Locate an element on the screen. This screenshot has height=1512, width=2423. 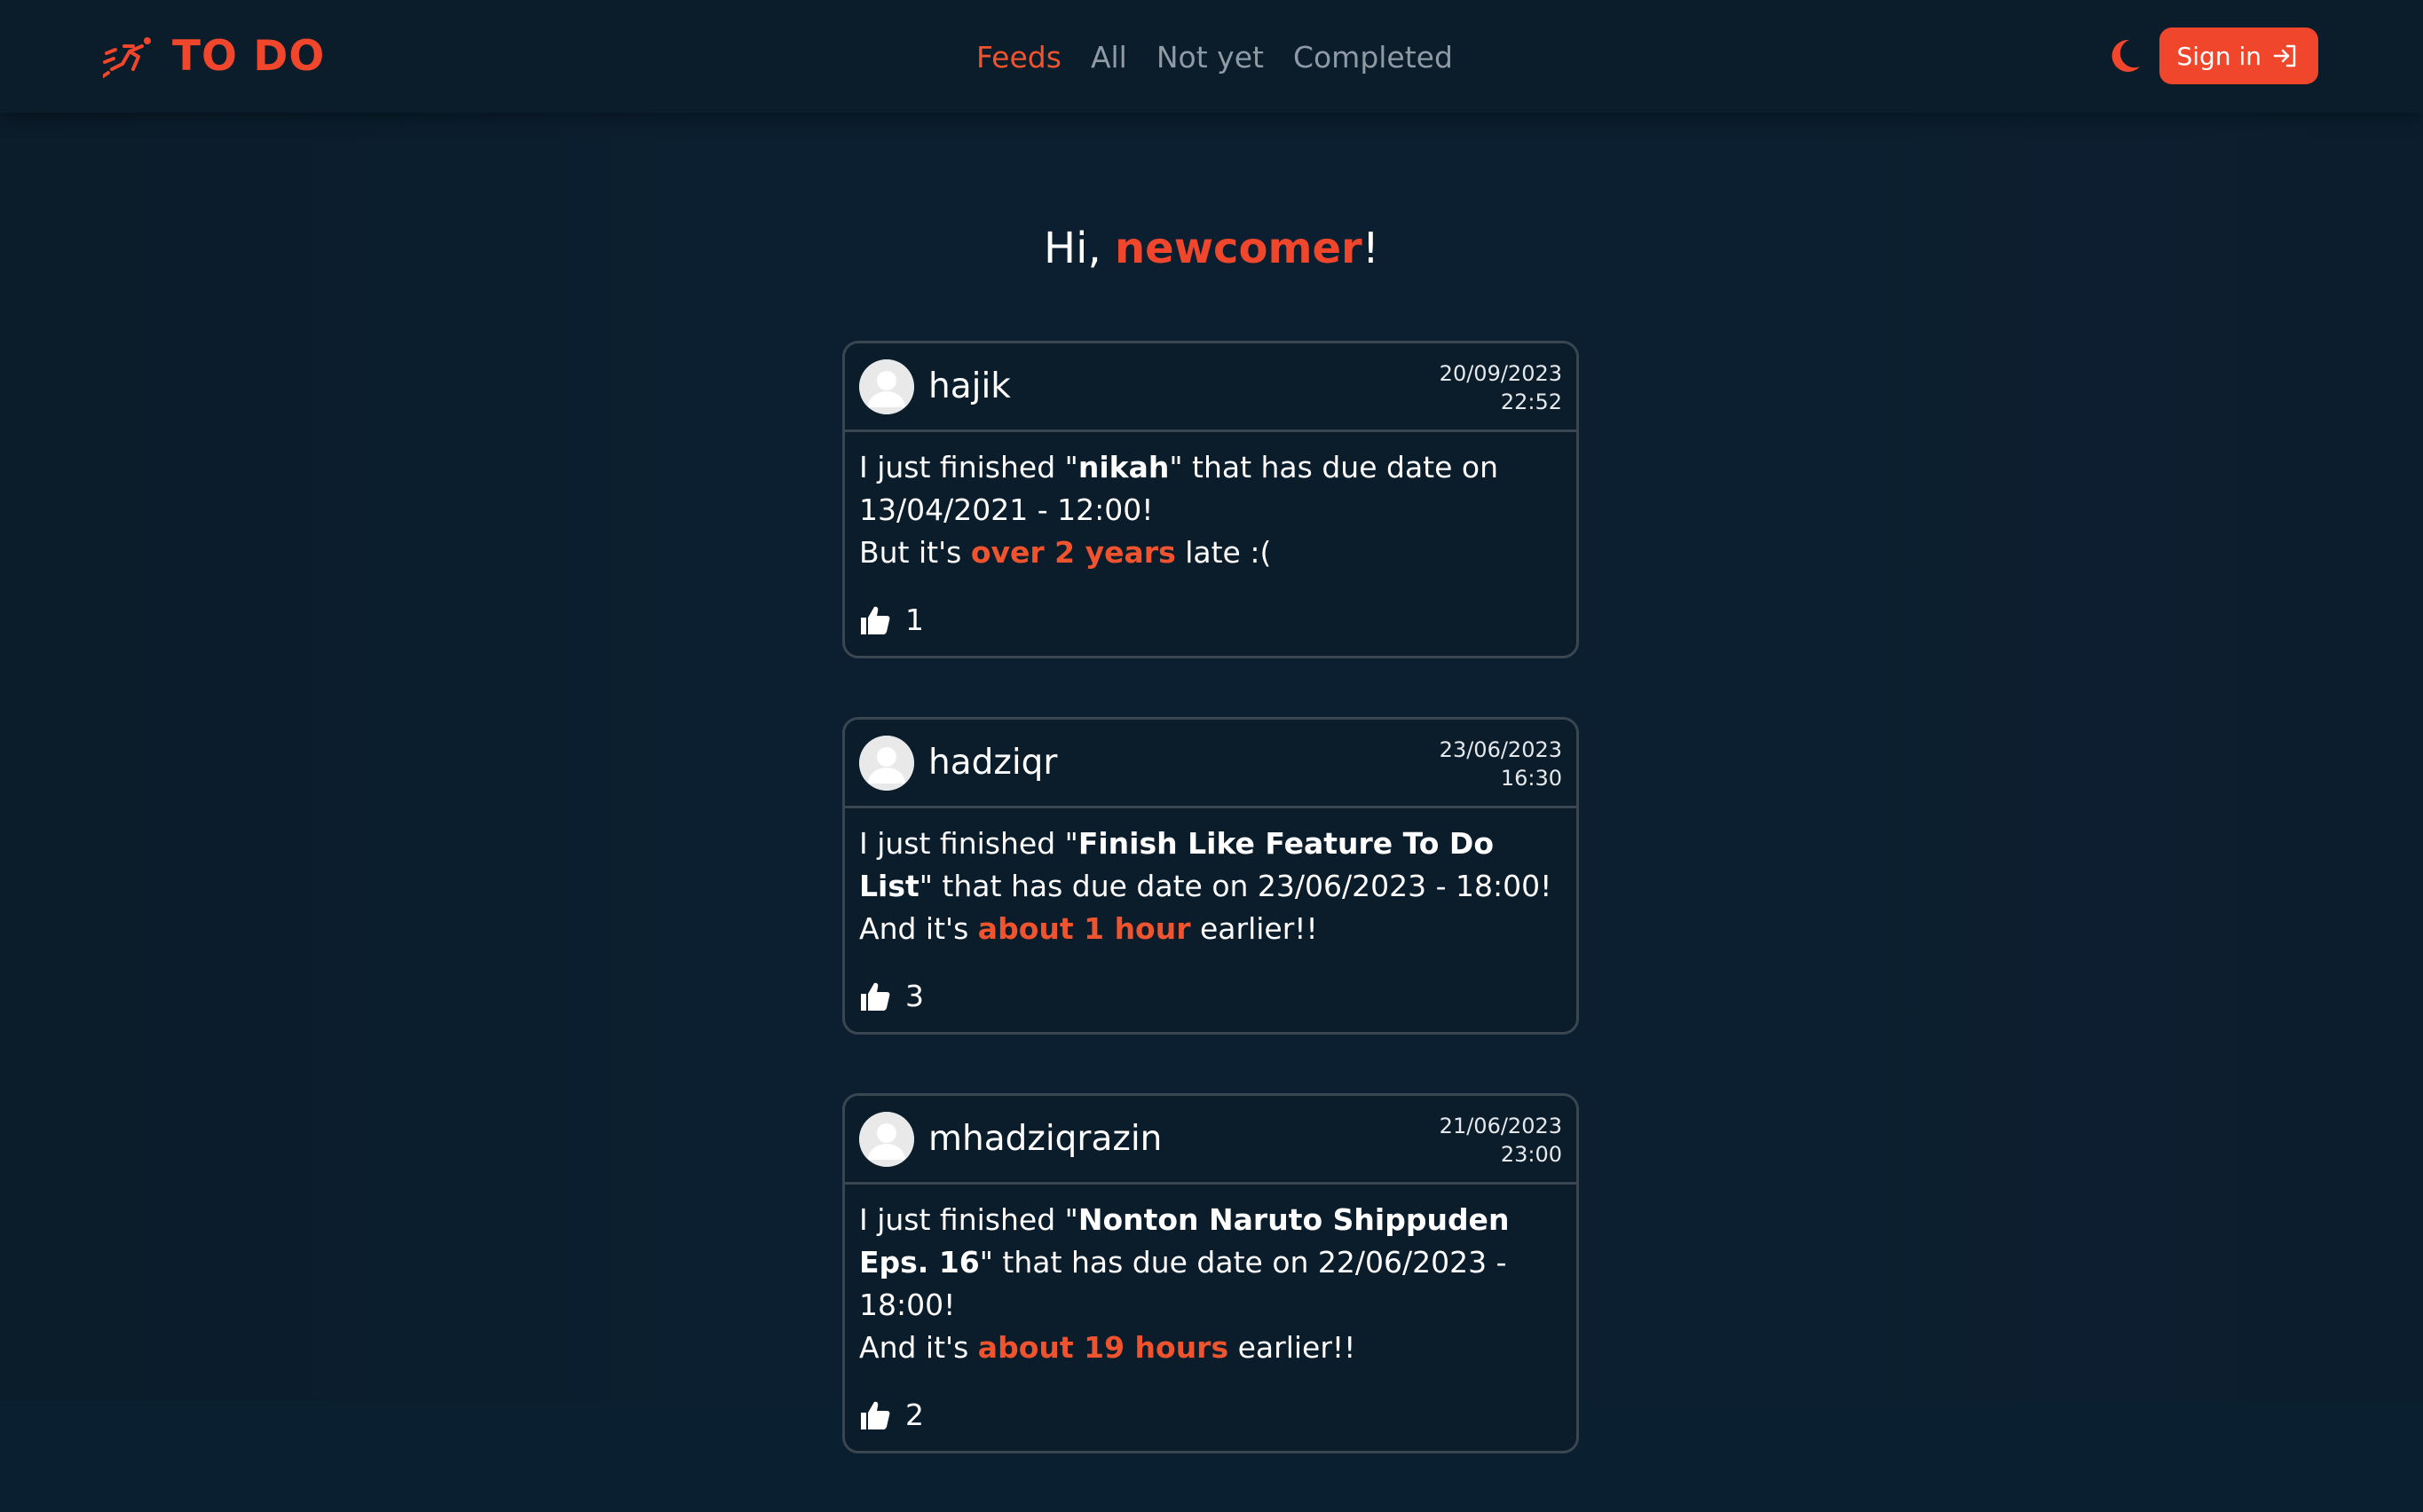
like-count: 3 is located at coordinates (914, 996).